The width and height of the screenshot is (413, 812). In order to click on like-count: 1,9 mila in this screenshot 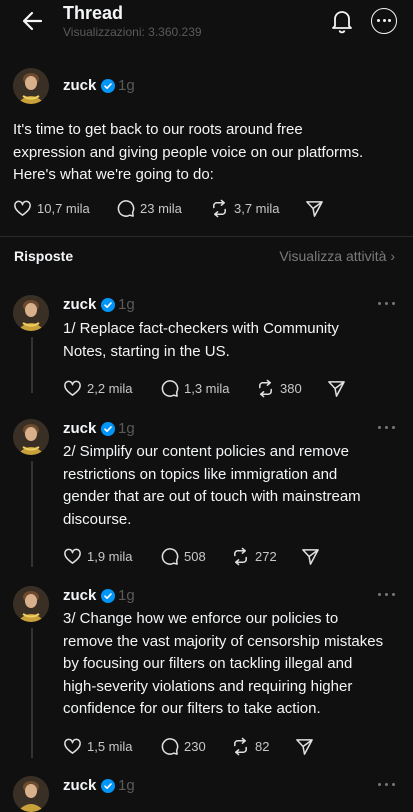, I will do `click(110, 556)`.